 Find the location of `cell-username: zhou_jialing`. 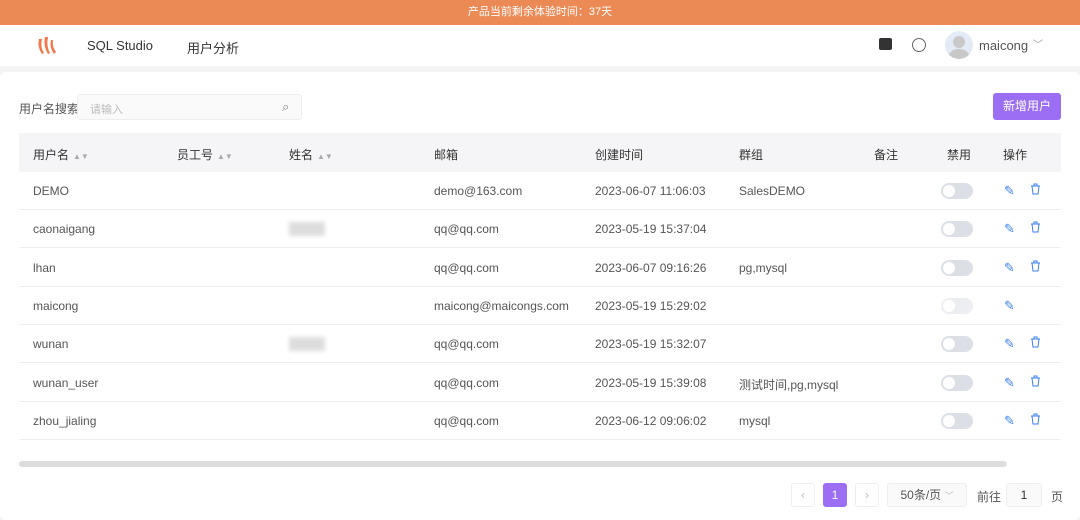

cell-username: zhou_jialing is located at coordinates (65, 420).